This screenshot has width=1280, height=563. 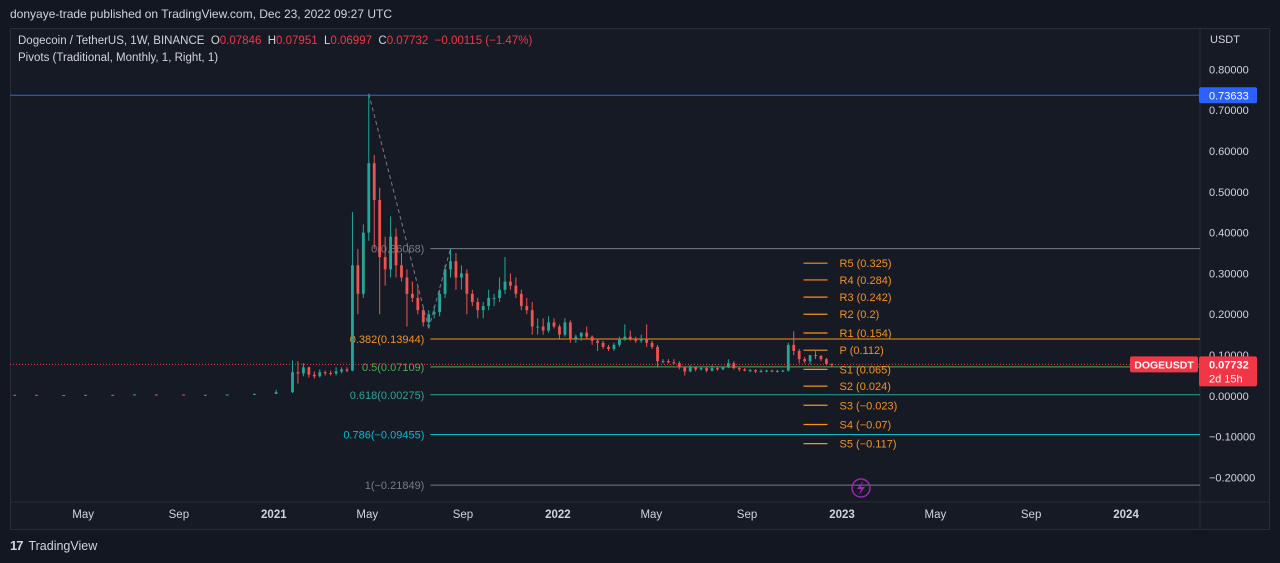 I want to click on x-tick-label: 2021, so click(x=274, y=515).